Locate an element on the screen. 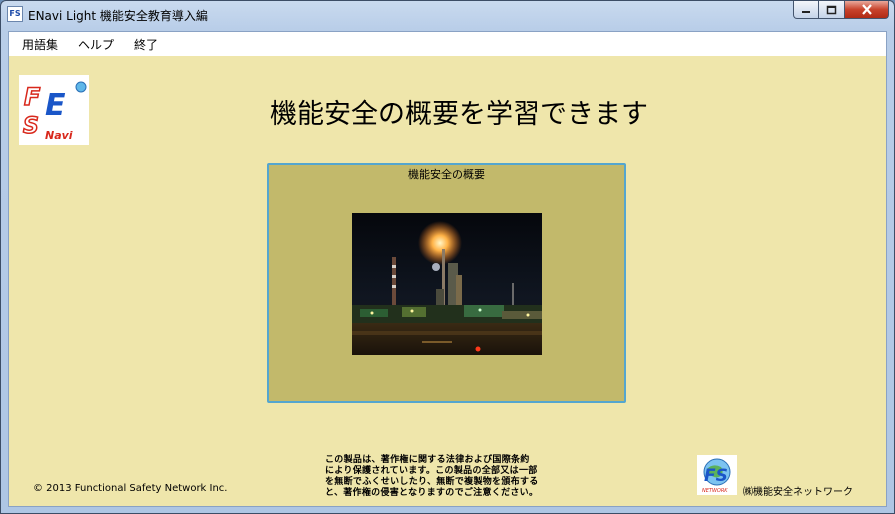 This screenshot has width=895, height=514. copyright-text: © 2013 Functional Safety Network Inc. is located at coordinates (130, 488).